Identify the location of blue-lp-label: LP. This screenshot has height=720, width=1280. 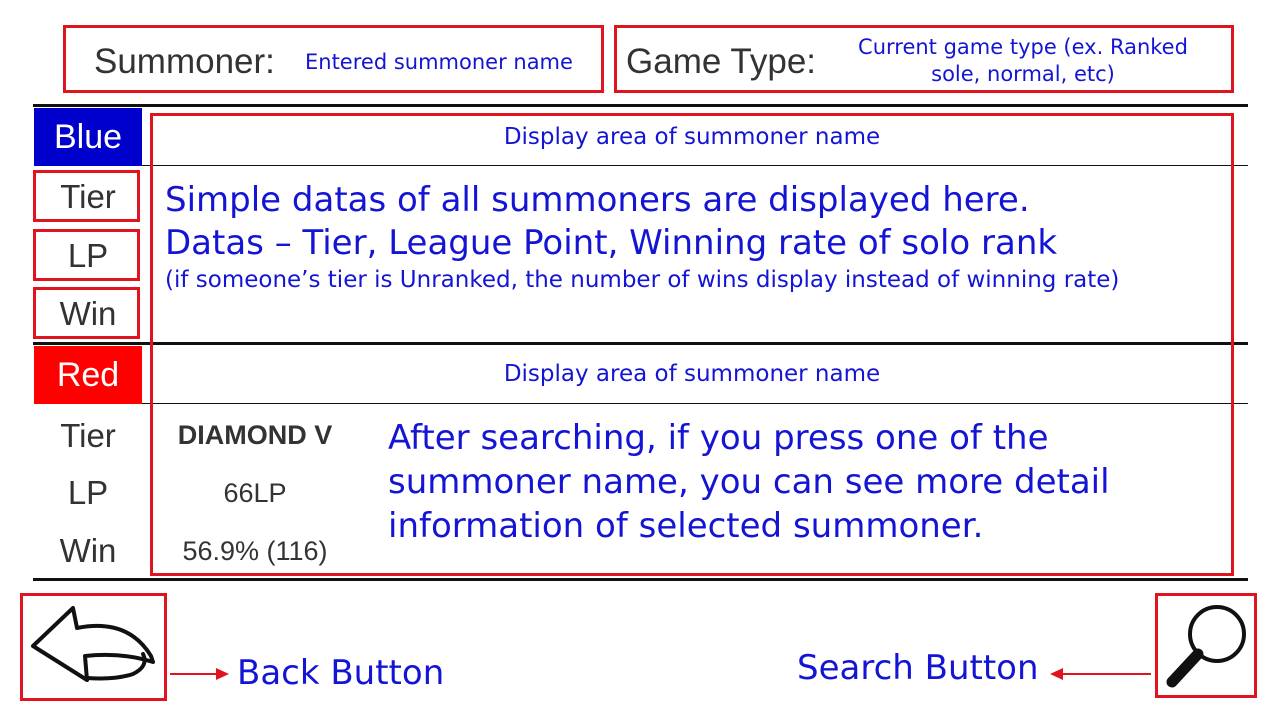
(88, 255).